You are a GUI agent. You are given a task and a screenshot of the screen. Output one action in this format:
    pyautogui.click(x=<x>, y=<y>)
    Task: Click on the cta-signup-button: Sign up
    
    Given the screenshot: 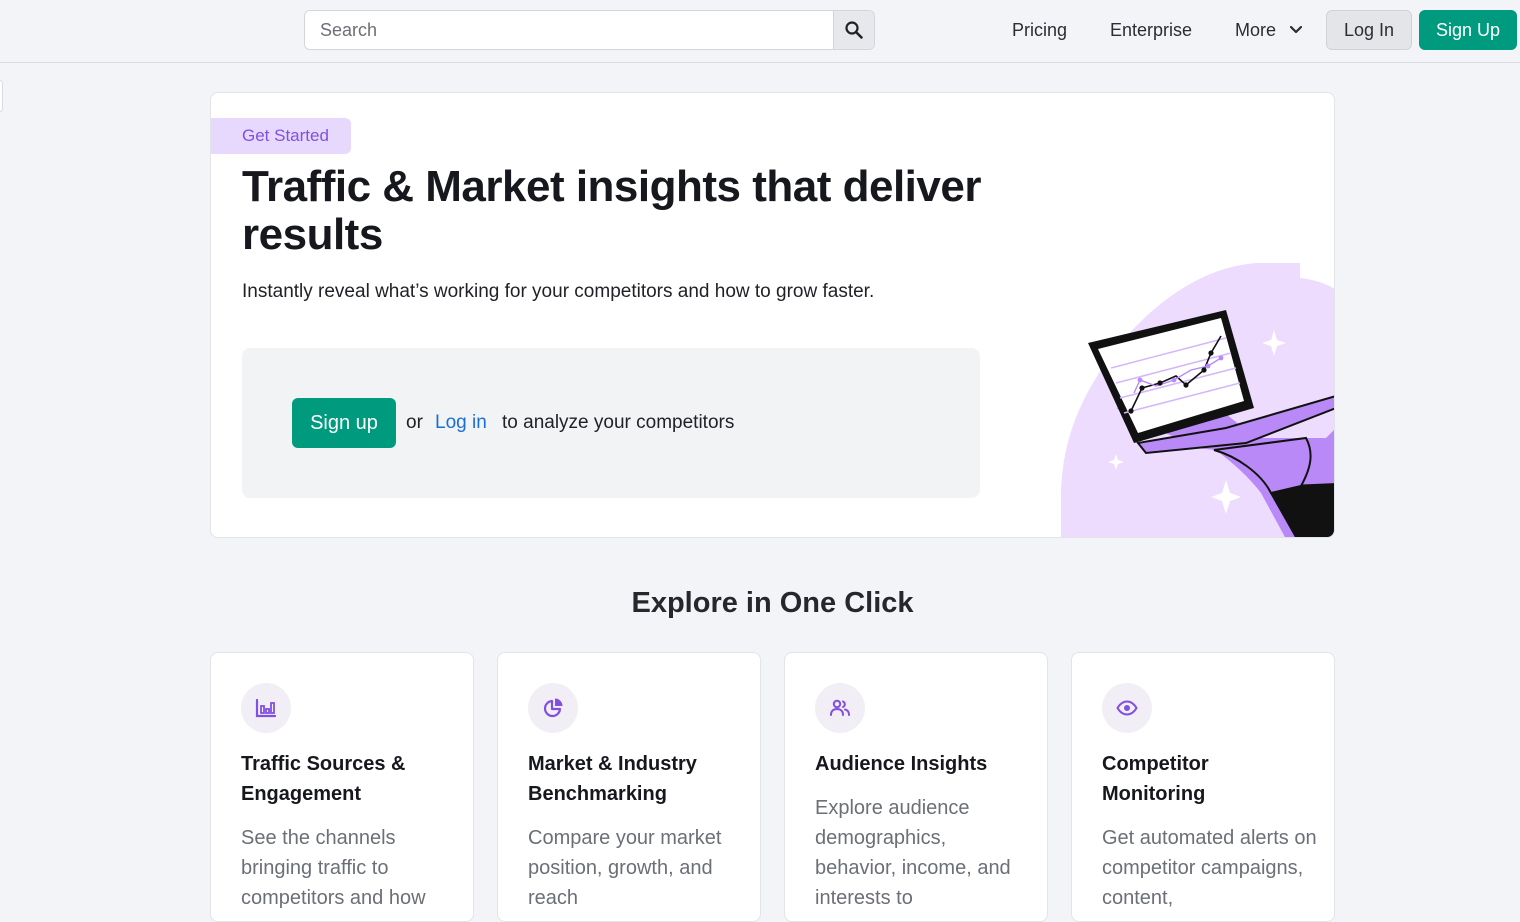 What is the action you would take?
    pyautogui.click(x=344, y=423)
    